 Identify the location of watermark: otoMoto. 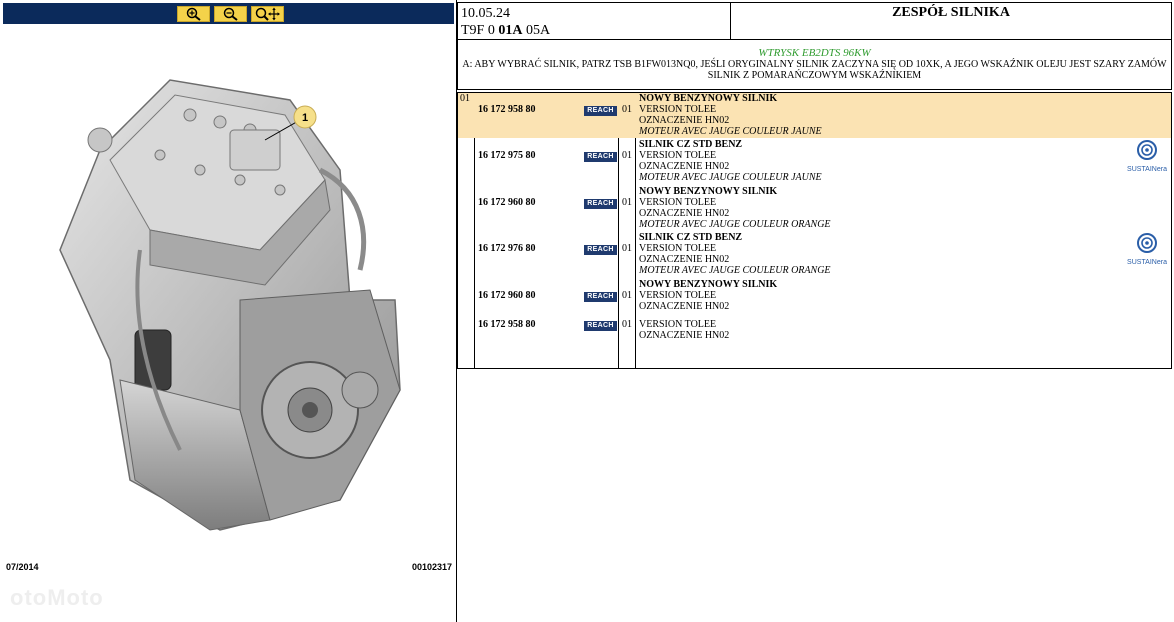
(57, 597).